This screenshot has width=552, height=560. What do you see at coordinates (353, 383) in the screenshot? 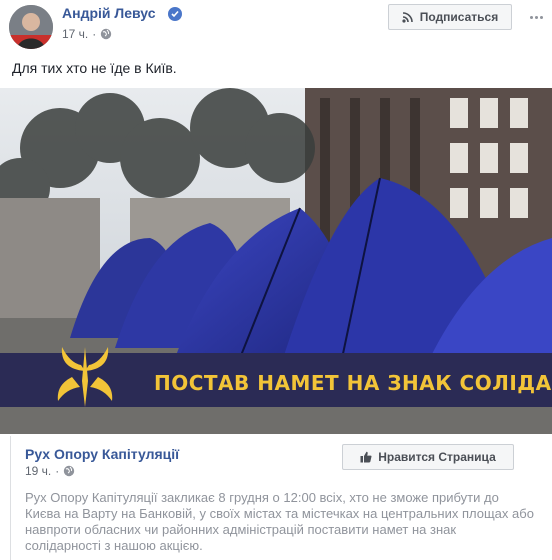
I see `banner-text: ПОСТАВ НАМЕТ НА ЗНАК СОЛІДАРНОСТІ` at bounding box center [353, 383].